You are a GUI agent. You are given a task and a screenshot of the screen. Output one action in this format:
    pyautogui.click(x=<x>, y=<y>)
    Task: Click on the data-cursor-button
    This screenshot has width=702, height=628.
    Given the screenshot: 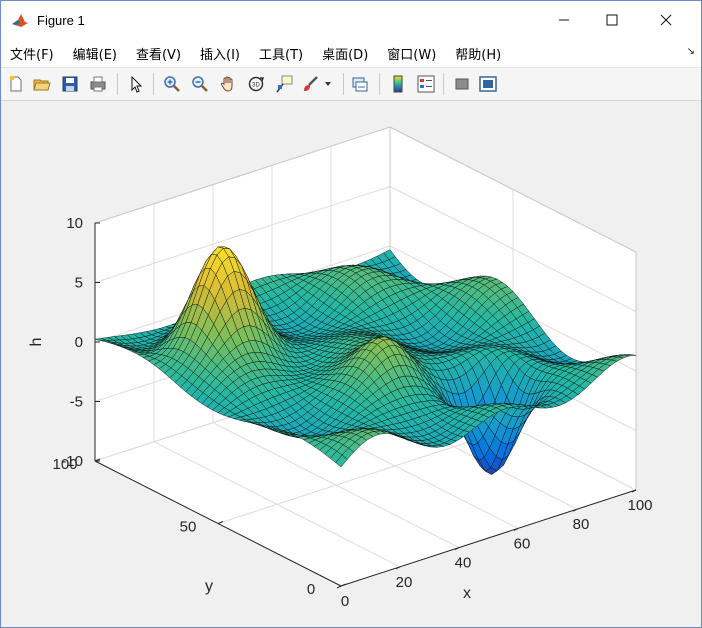 What is the action you would take?
    pyautogui.click(x=284, y=84)
    